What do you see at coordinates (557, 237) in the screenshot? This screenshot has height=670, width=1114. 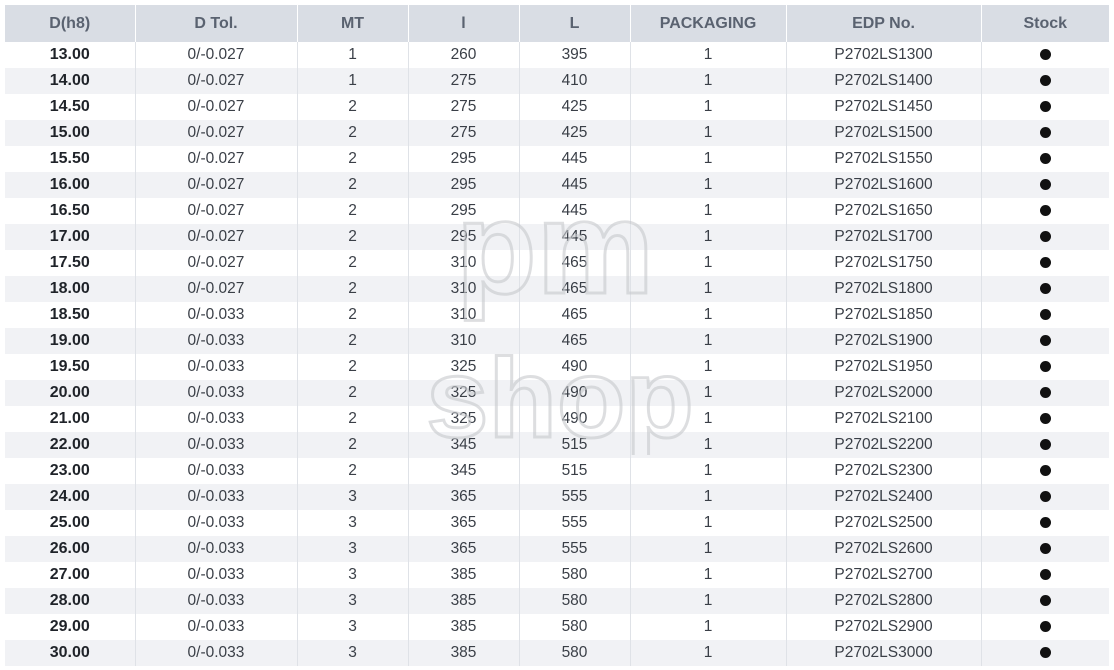 I see `table-row: 17.00 0/-0.027 2 295 445 1 P2702LS1700` at bounding box center [557, 237].